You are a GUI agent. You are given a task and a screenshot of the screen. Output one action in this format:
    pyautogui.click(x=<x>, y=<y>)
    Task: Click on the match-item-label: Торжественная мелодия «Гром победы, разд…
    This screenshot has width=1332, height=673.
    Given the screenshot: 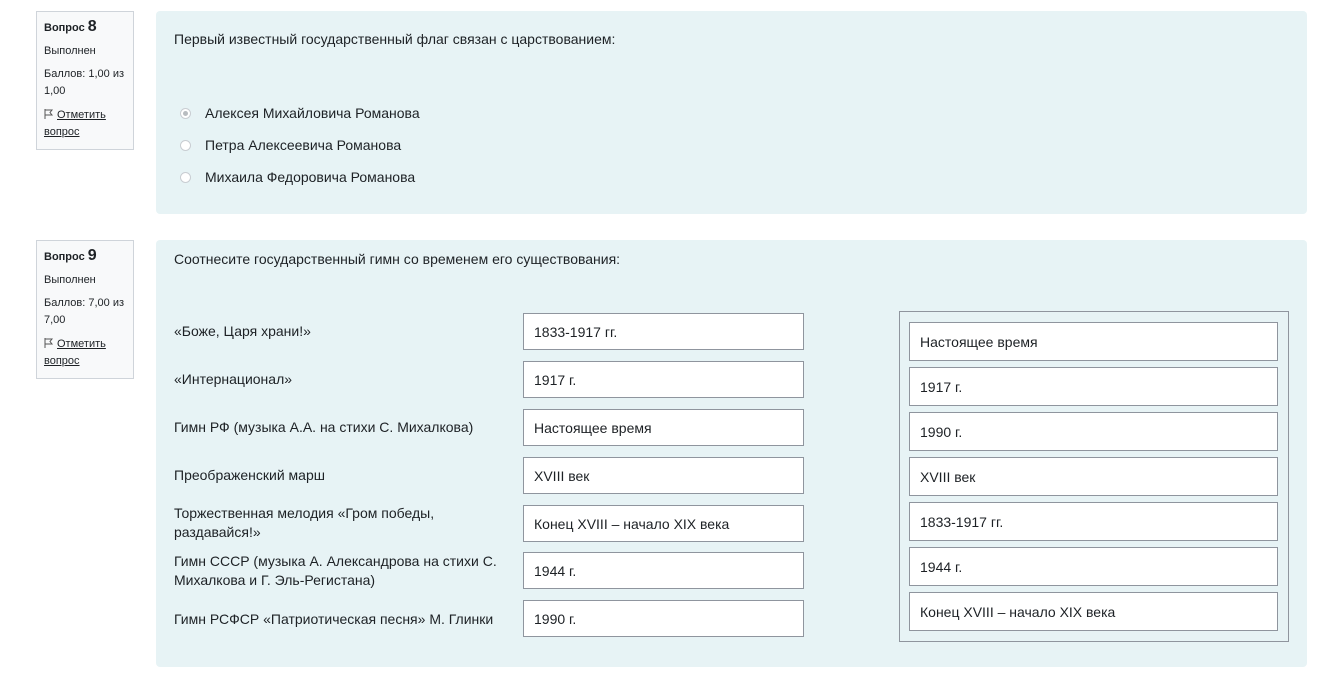 What is the action you would take?
    pyautogui.click(x=304, y=522)
    